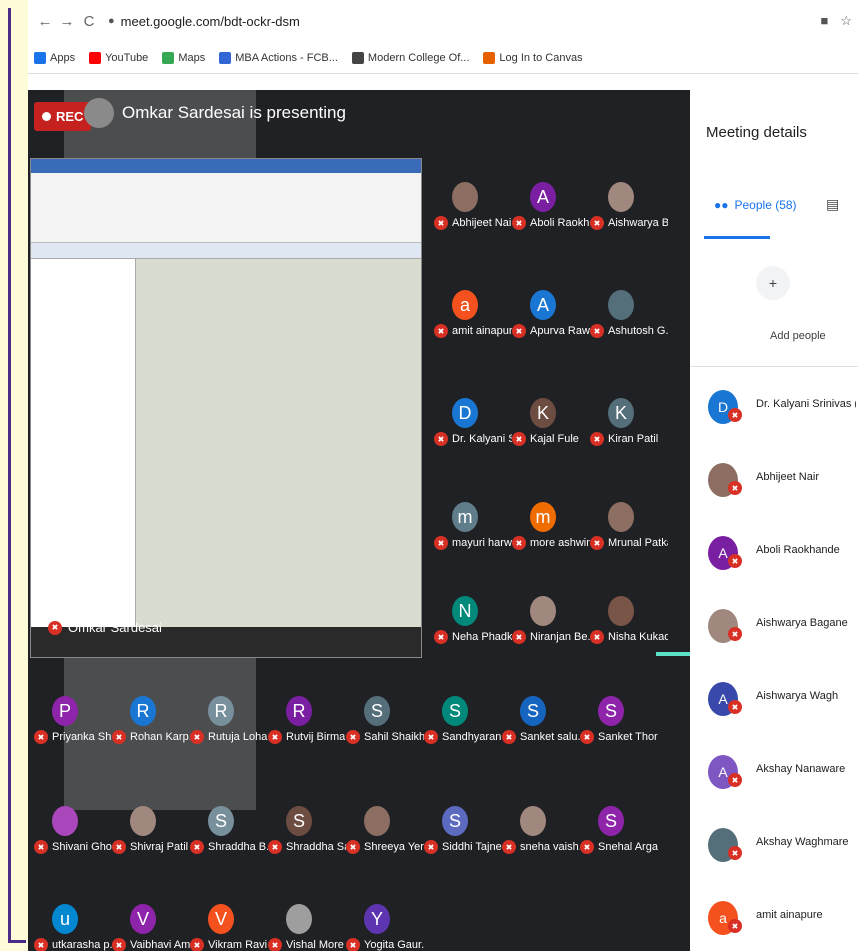 This screenshot has width=858, height=951. I want to click on participant-label: ✖ Mrunal Patkar, so click(629, 543).